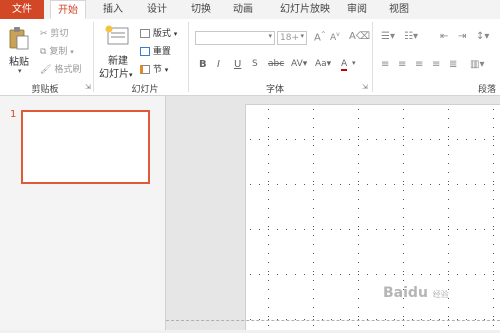 The image size is (500, 333). Describe the element at coordinates (487, 90) in the screenshot. I see `paragraph-group-label: 段落` at that location.